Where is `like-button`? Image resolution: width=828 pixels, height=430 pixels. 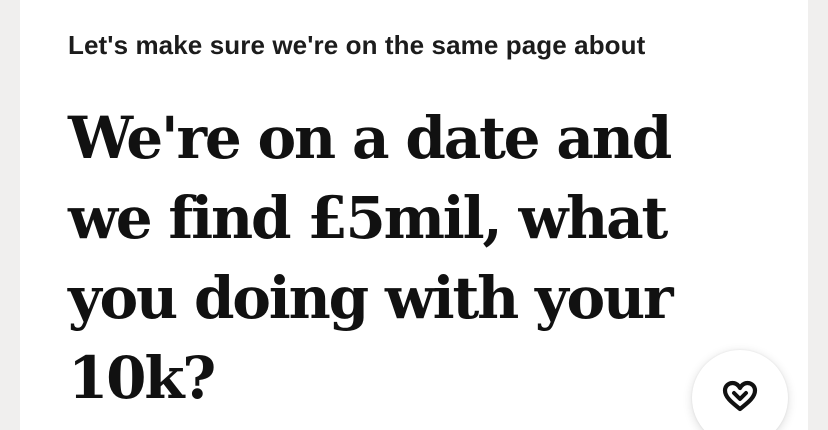 like-button is located at coordinates (740, 390).